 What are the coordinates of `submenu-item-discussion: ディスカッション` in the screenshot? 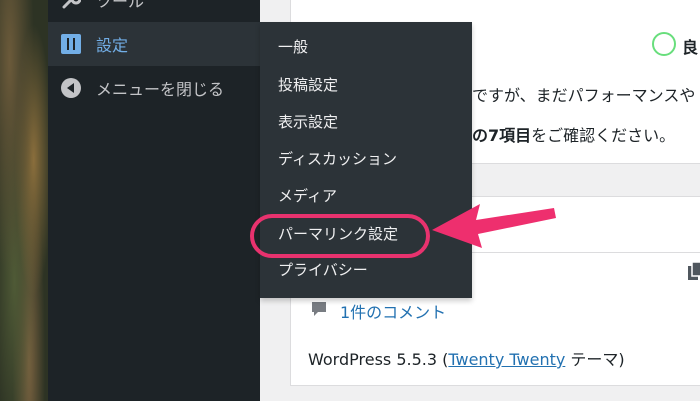 It's located at (337, 159).